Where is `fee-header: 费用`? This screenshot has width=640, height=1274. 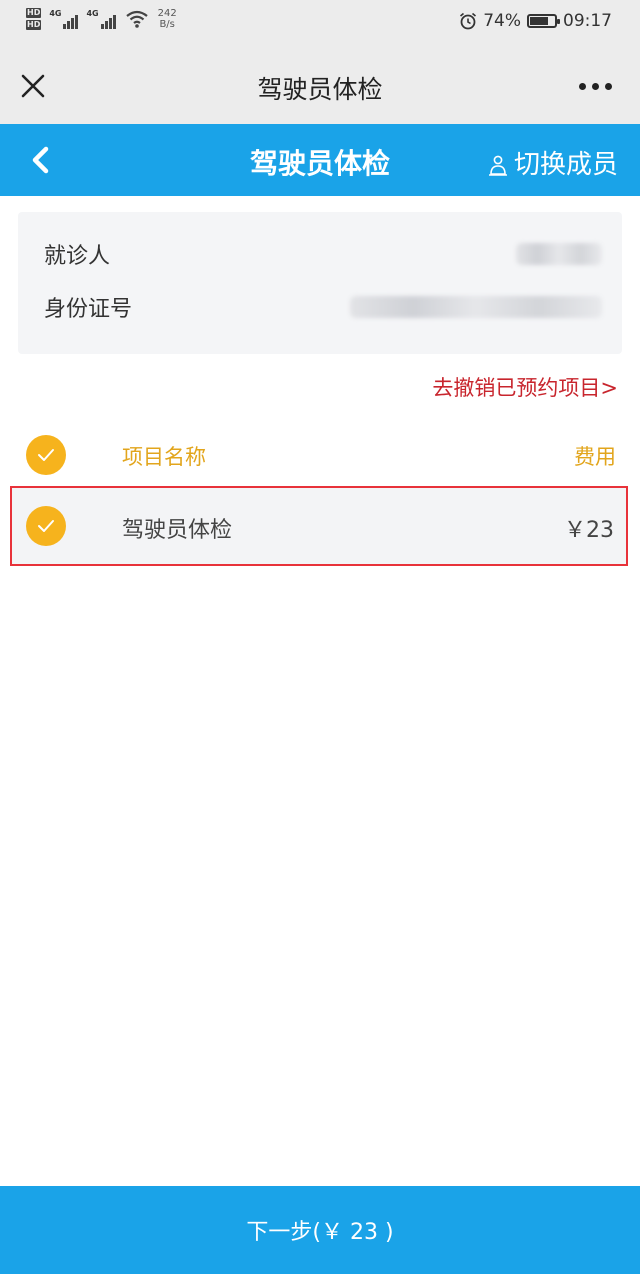
fee-header: 费用 is located at coordinates (595, 457).